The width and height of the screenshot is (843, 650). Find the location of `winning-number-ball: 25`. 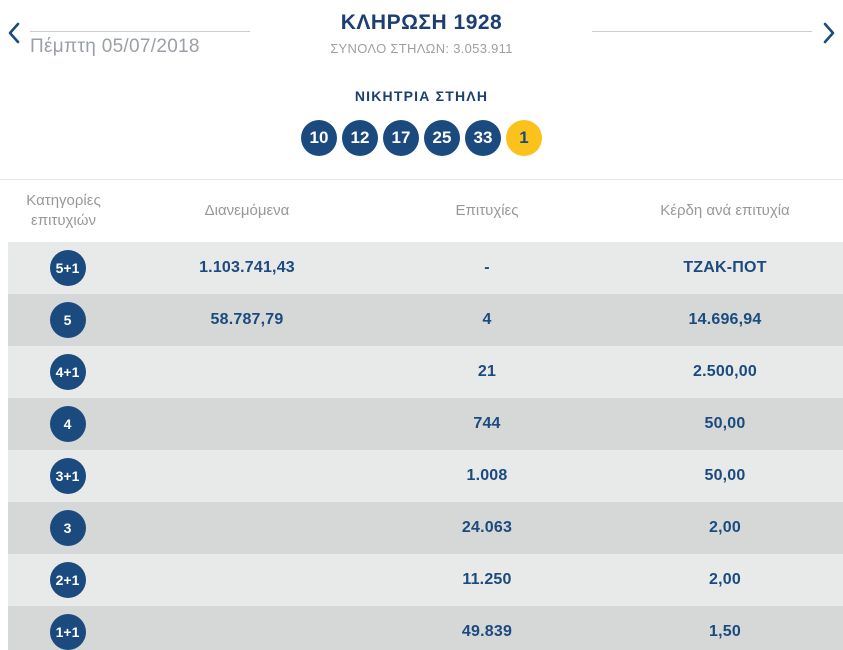

winning-number-ball: 25 is located at coordinates (442, 138).